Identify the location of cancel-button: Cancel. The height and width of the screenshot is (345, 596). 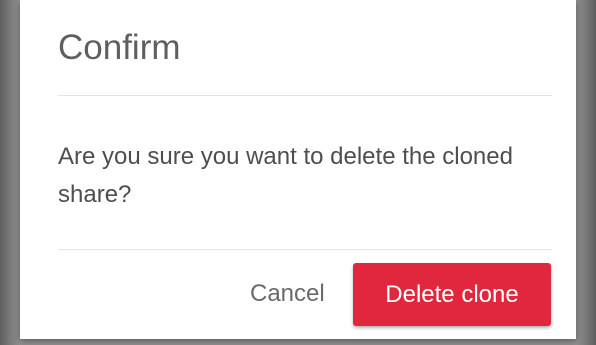
(287, 294).